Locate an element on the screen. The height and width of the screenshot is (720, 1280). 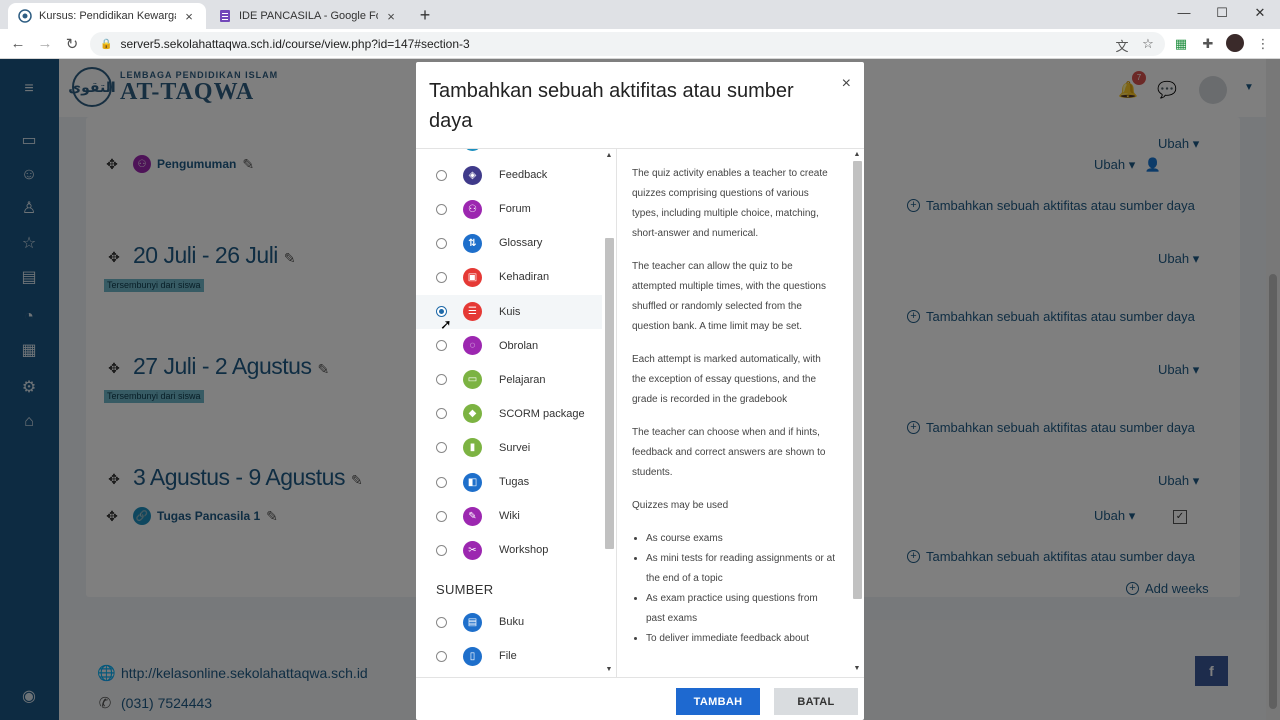
option-scorm-package: ◆ SCORM package is located at coordinates (509, 414).